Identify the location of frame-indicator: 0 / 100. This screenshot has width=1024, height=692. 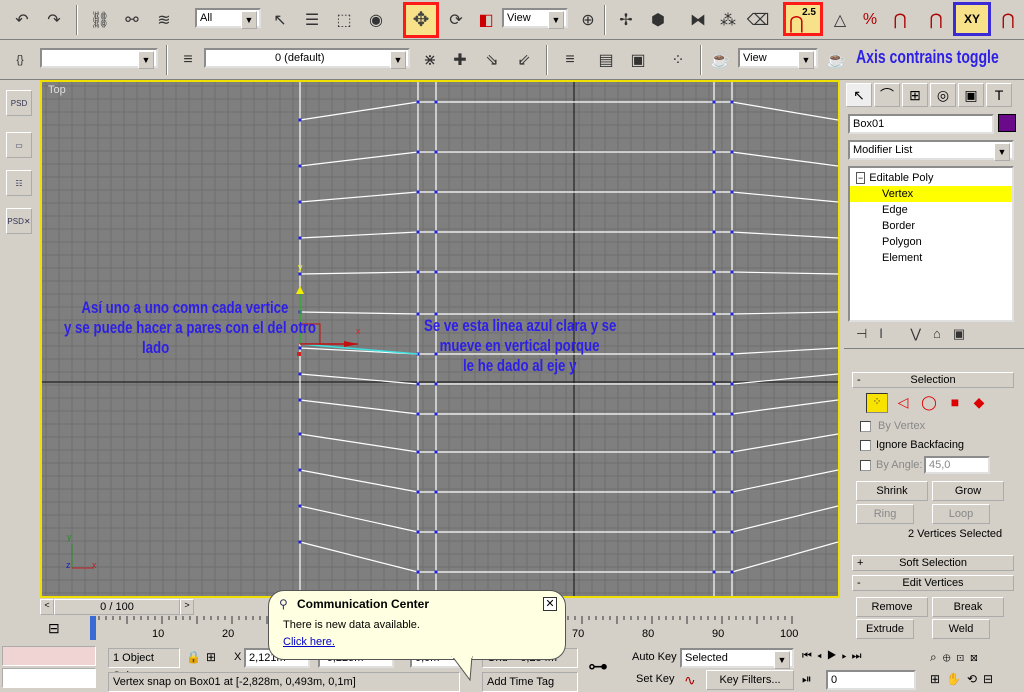
(117, 607).